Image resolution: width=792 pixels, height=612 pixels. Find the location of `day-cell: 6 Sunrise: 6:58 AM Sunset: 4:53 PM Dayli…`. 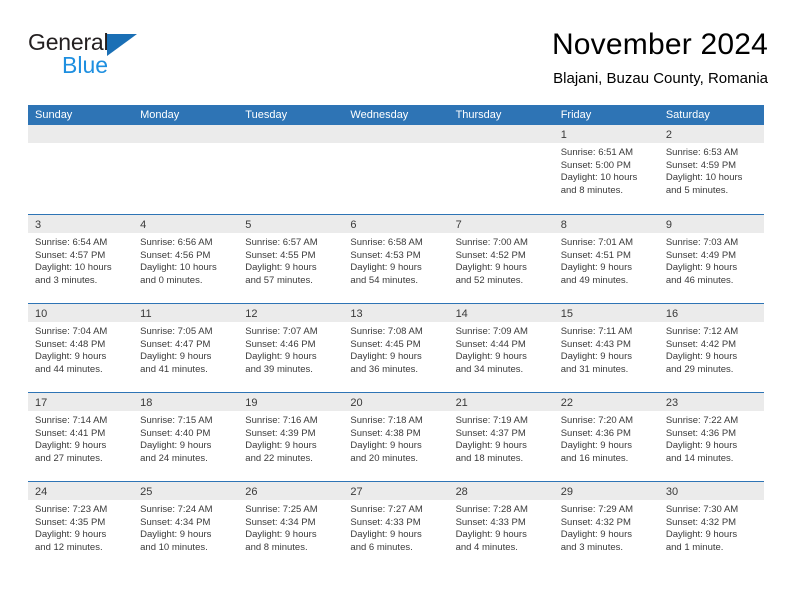

day-cell: 6 Sunrise: 6:58 AM Sunset: 4:53 PM Dayli… is located at coordinates (396, 259).